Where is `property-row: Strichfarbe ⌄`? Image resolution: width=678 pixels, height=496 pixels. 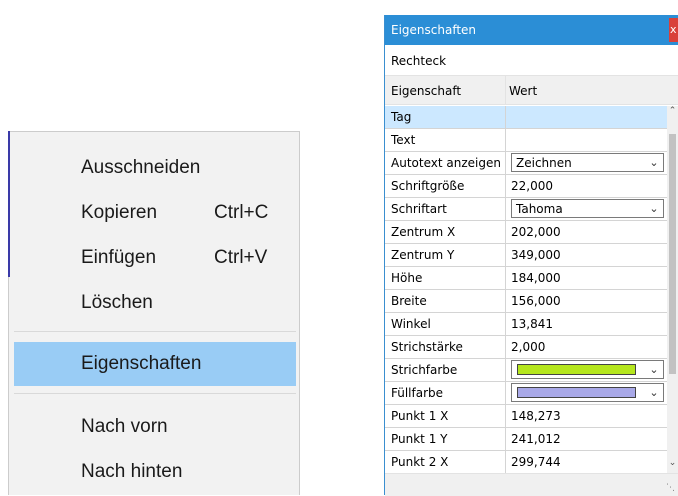
property-row: Strichfarbe ⌄ is located at coordinates (526, 370).